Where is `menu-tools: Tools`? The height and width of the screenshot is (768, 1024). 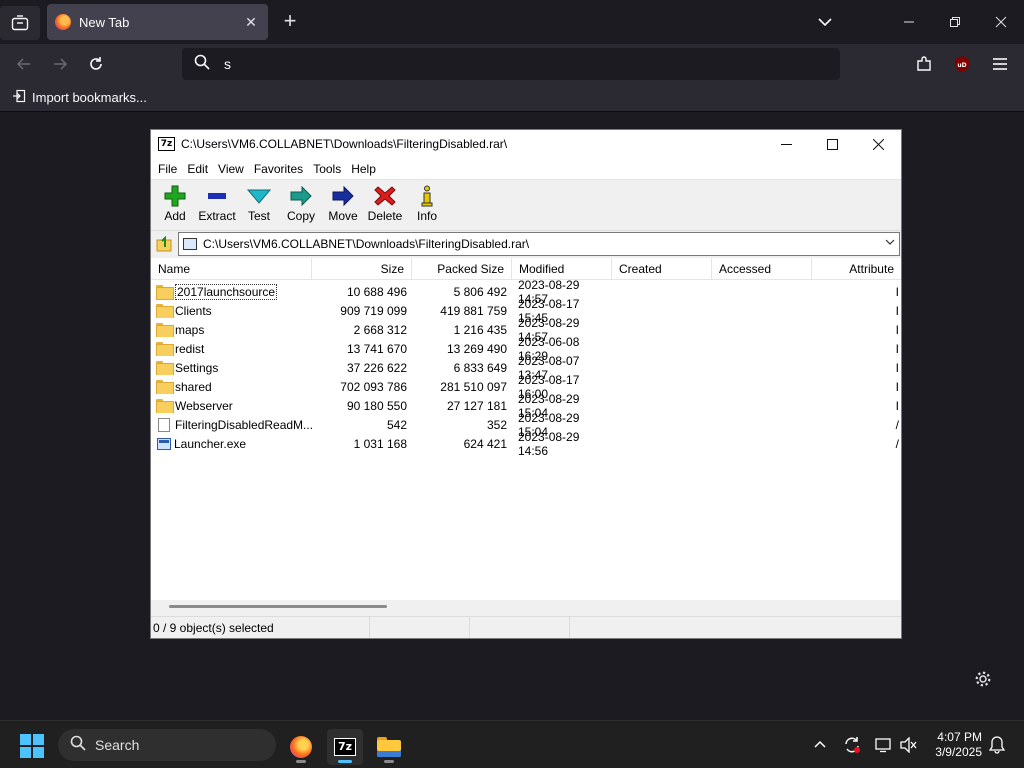
menu-tools: Tools is located at coordinates (327, 169).